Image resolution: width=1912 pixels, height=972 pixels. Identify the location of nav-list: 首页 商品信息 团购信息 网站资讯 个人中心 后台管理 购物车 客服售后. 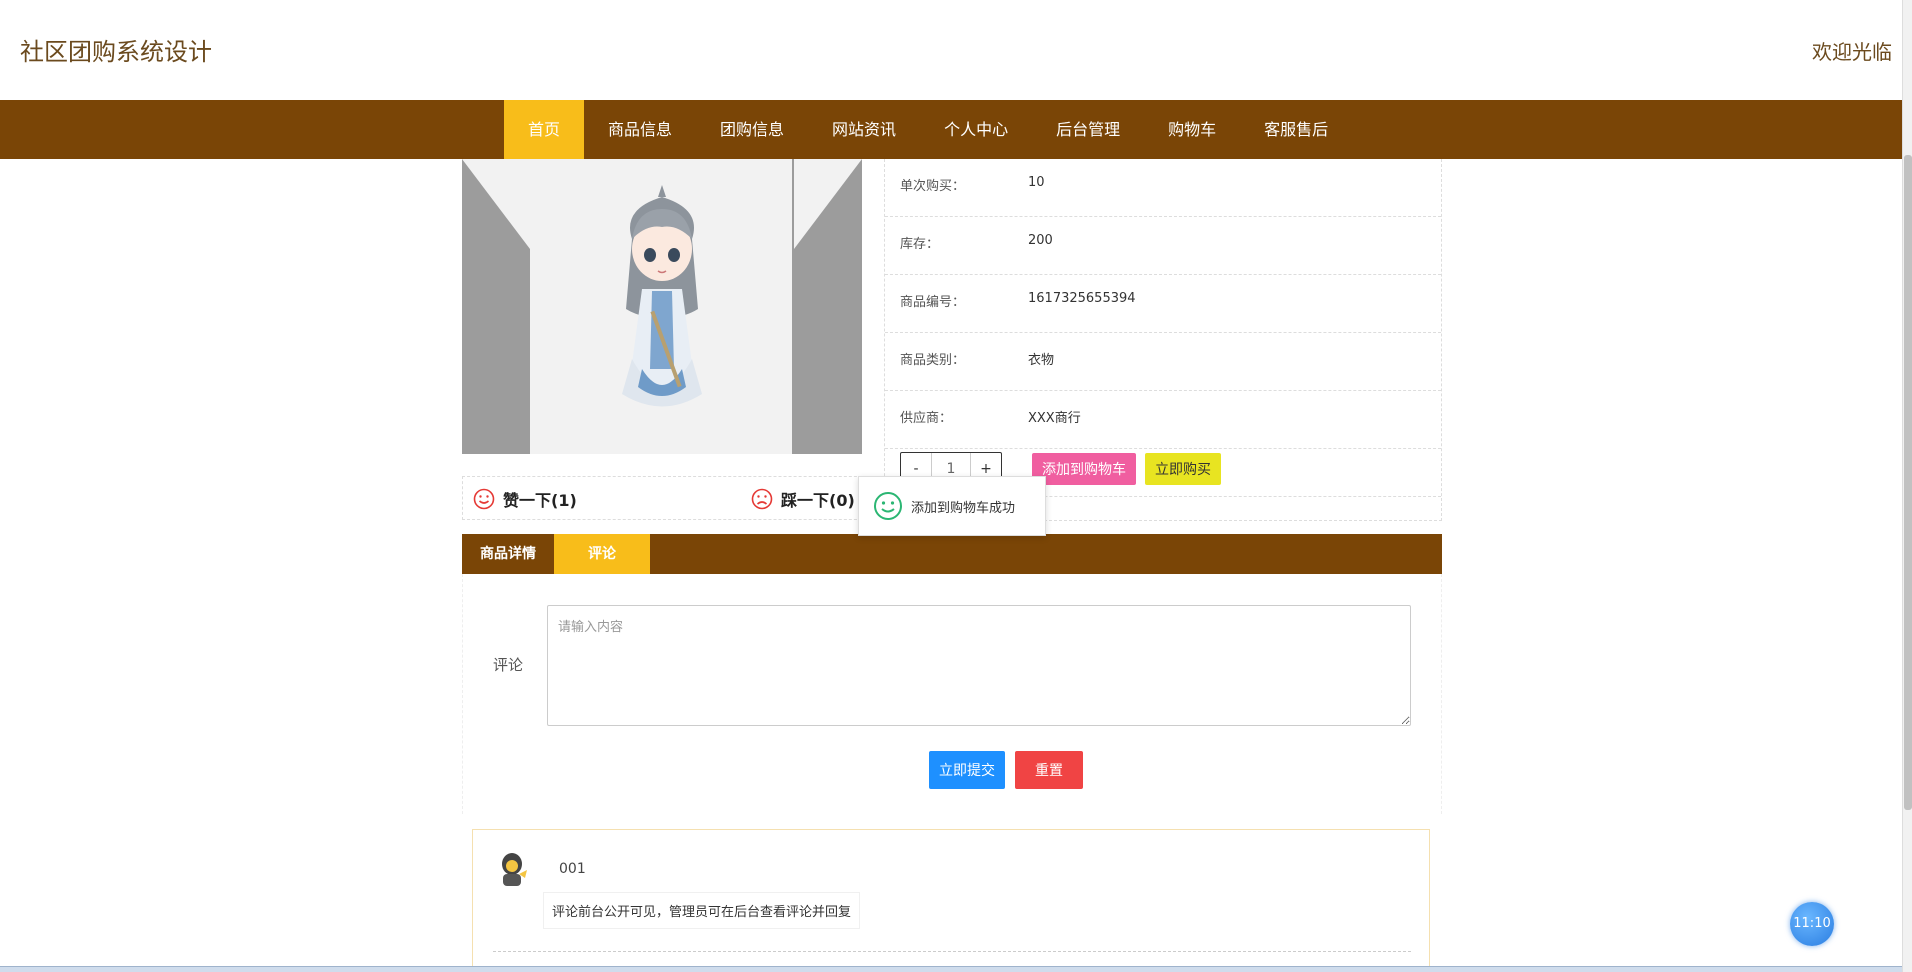
(928, 129).